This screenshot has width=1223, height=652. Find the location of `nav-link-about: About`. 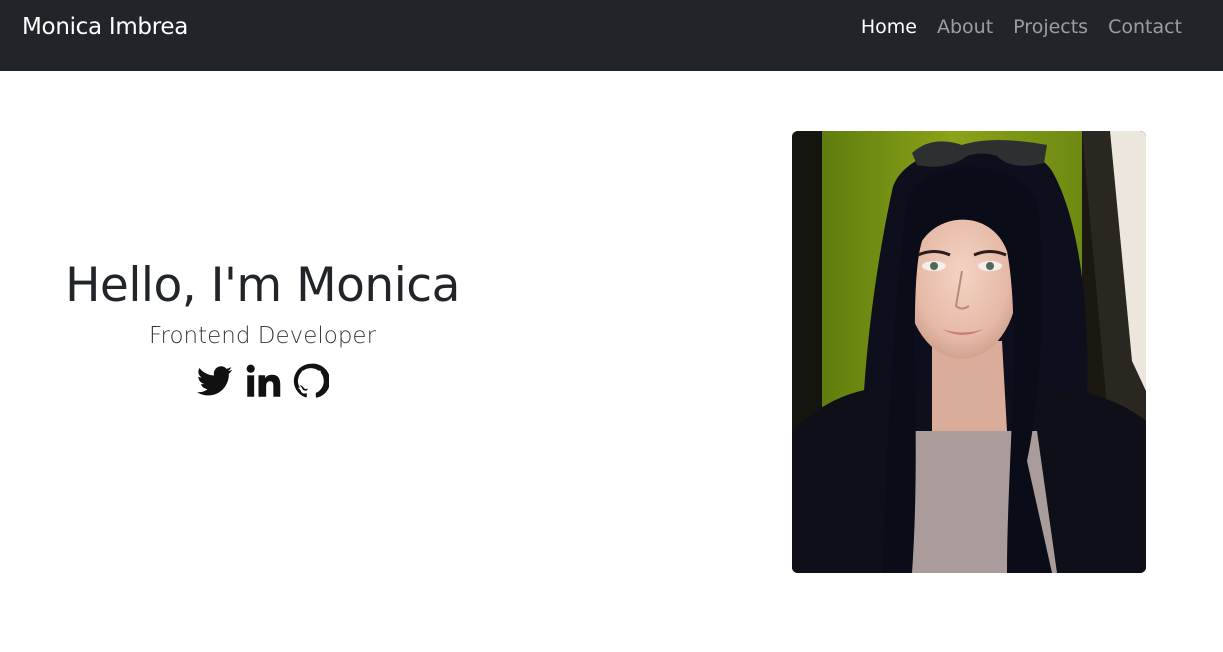

nav-link-about: About is located at coordinates (965, 27).